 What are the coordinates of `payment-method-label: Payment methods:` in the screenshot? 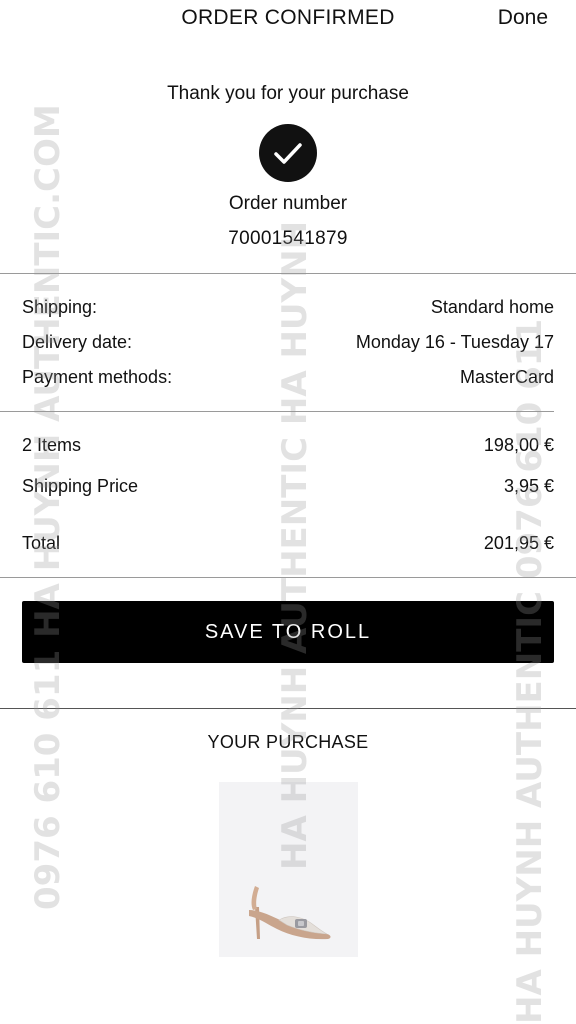 It's located at (97, 377).